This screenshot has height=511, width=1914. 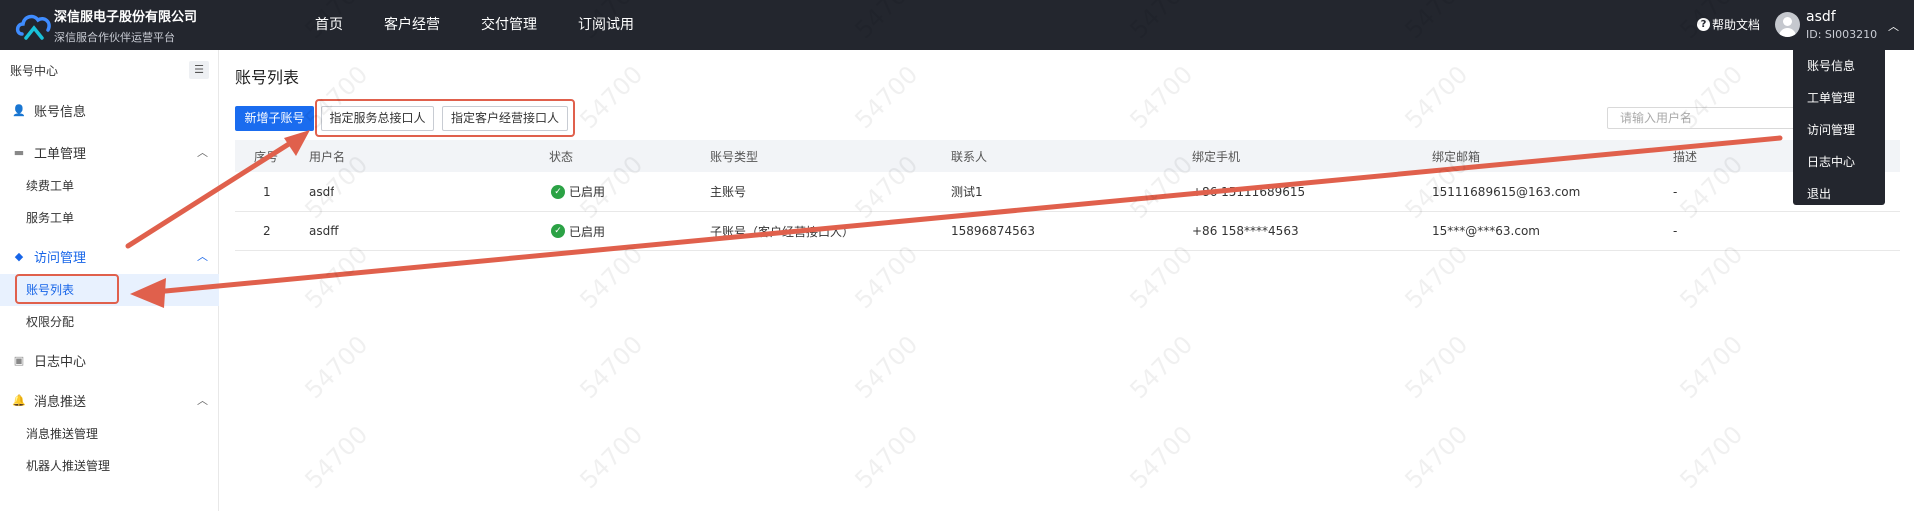 I want to click on user-dropdown-menu: 账号信息 工单管理 访问管理 日志中心 退出, so click(x=1839, y=125).